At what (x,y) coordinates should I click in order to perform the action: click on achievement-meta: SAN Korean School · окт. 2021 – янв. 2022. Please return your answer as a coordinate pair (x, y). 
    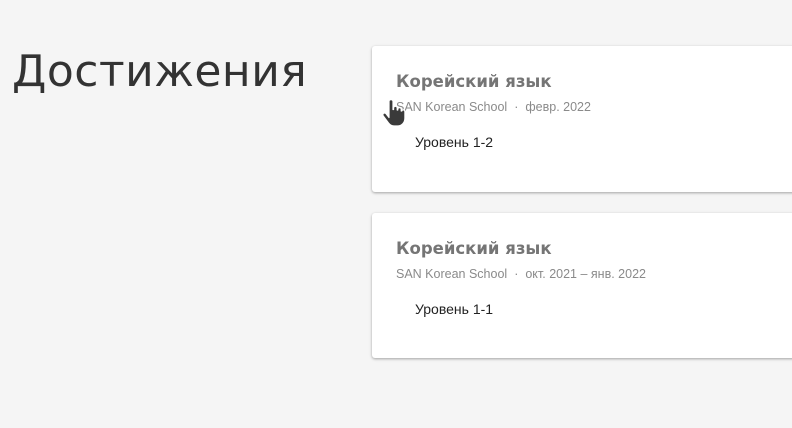
    Looking at the image, I should click on (521, 274).